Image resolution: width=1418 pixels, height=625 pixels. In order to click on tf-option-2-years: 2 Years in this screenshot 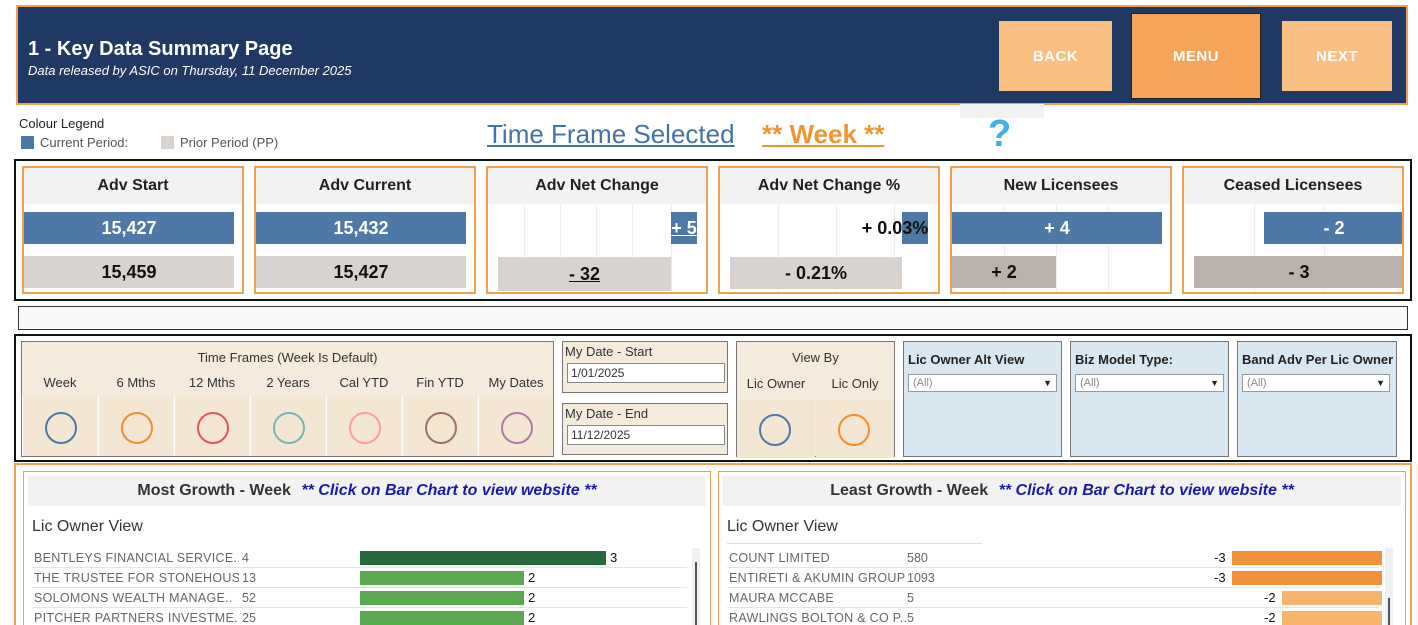, I will do `click(288, 413)`.